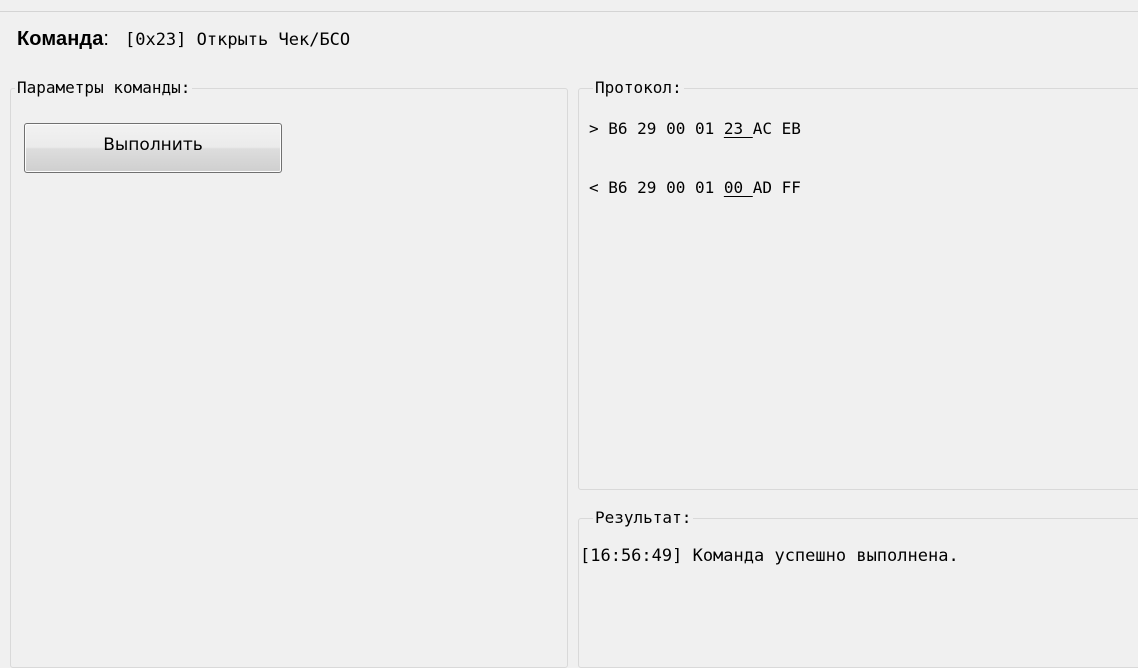 The height and width of the screenshot is (668, 1138). I want to click on command-label: Команда, so click(60, 39).